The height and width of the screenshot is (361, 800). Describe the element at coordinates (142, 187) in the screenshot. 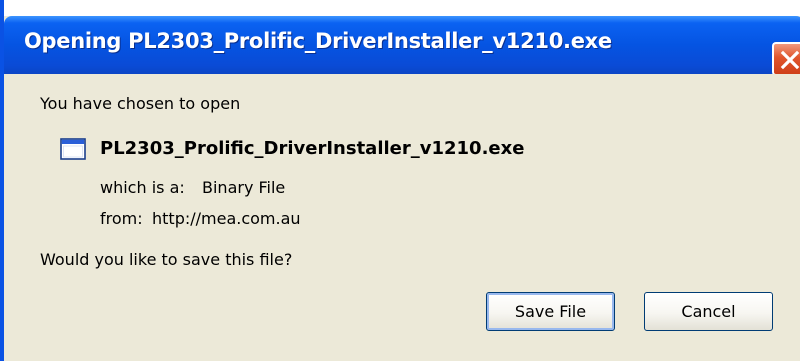

I see `type-label: which is a:` at that location.